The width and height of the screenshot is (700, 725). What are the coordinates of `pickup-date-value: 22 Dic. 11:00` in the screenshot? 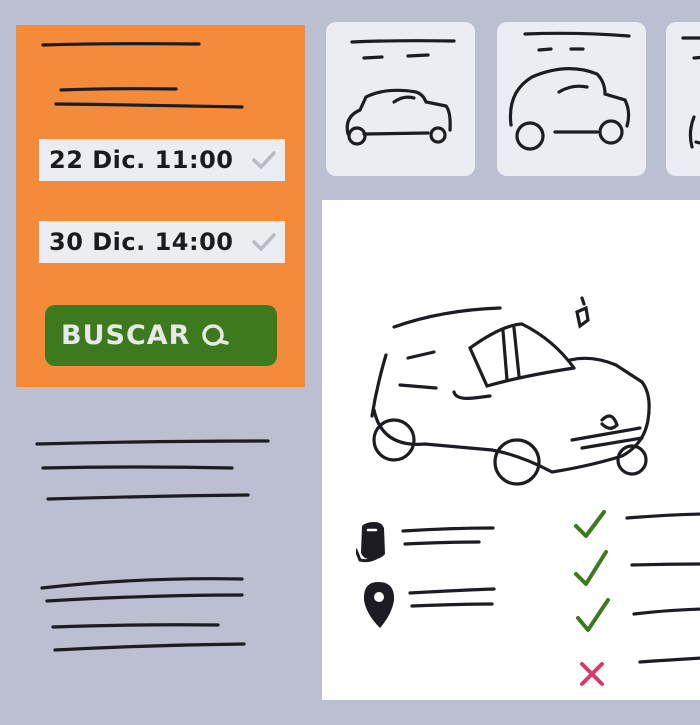 It's located at (141, 160).